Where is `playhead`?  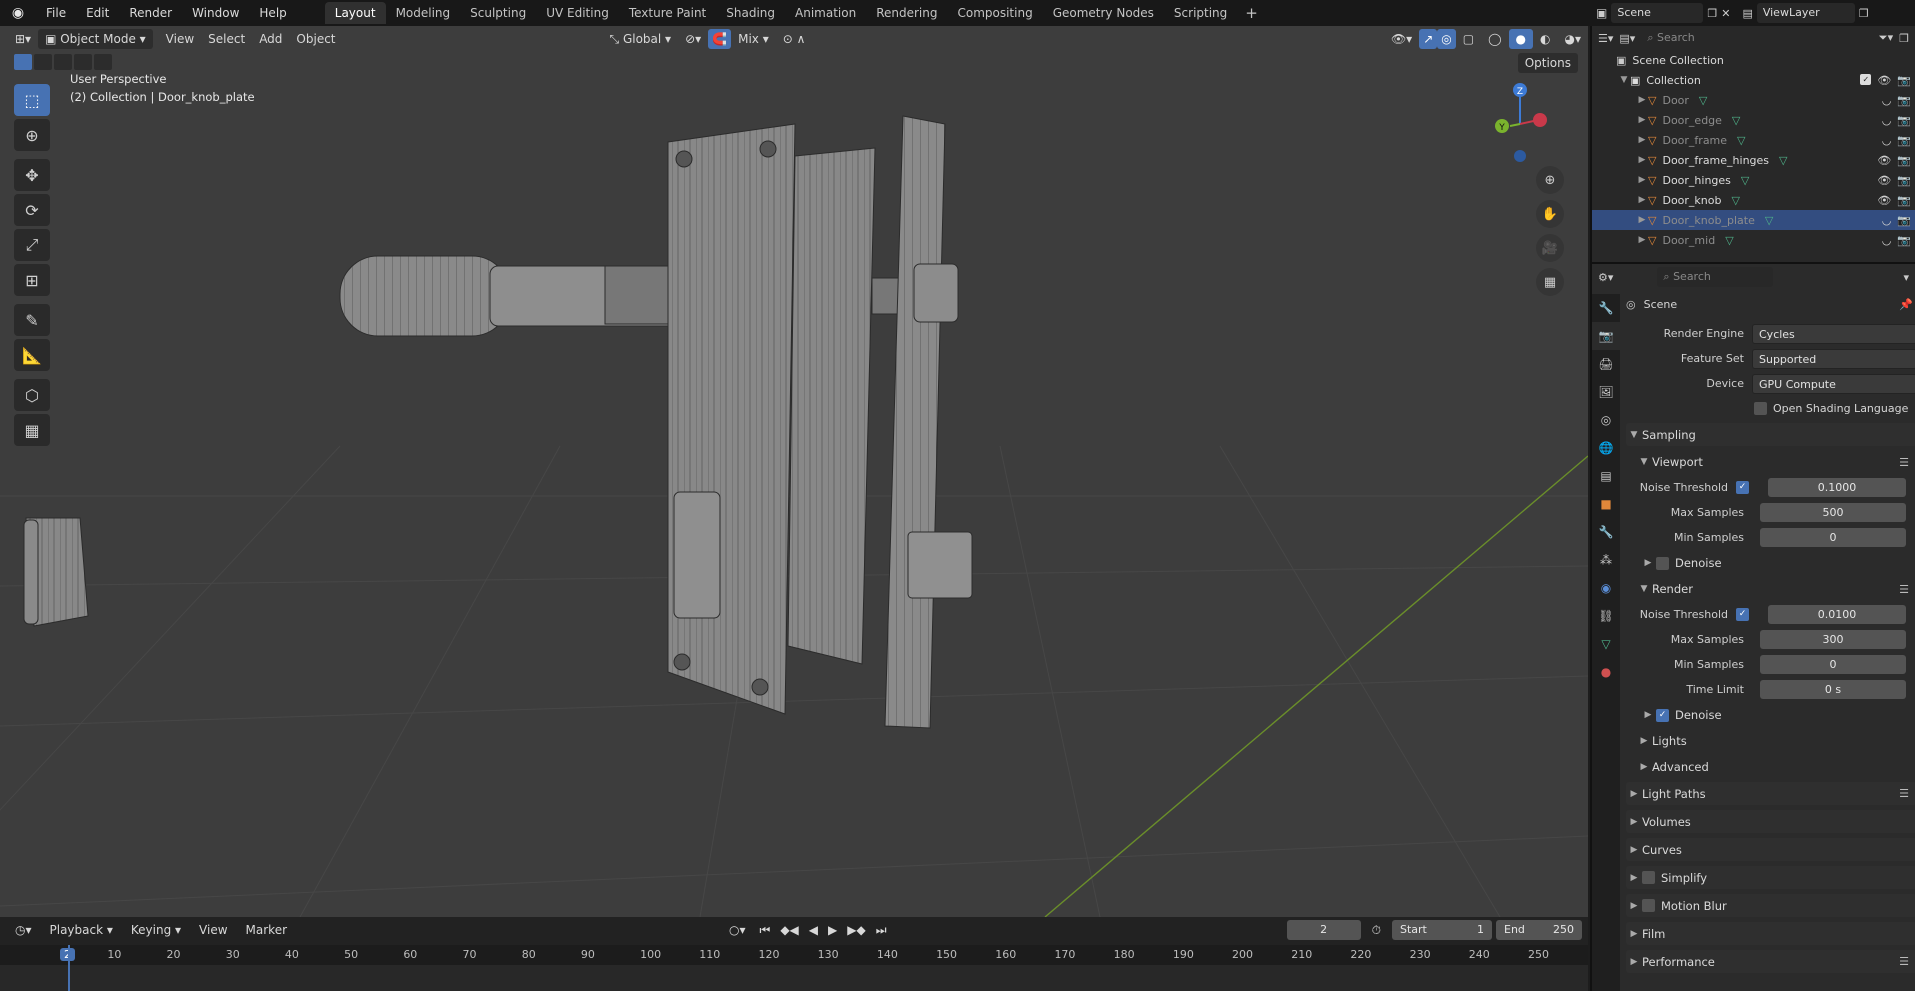 playhead is located at coordinates (69, 968).